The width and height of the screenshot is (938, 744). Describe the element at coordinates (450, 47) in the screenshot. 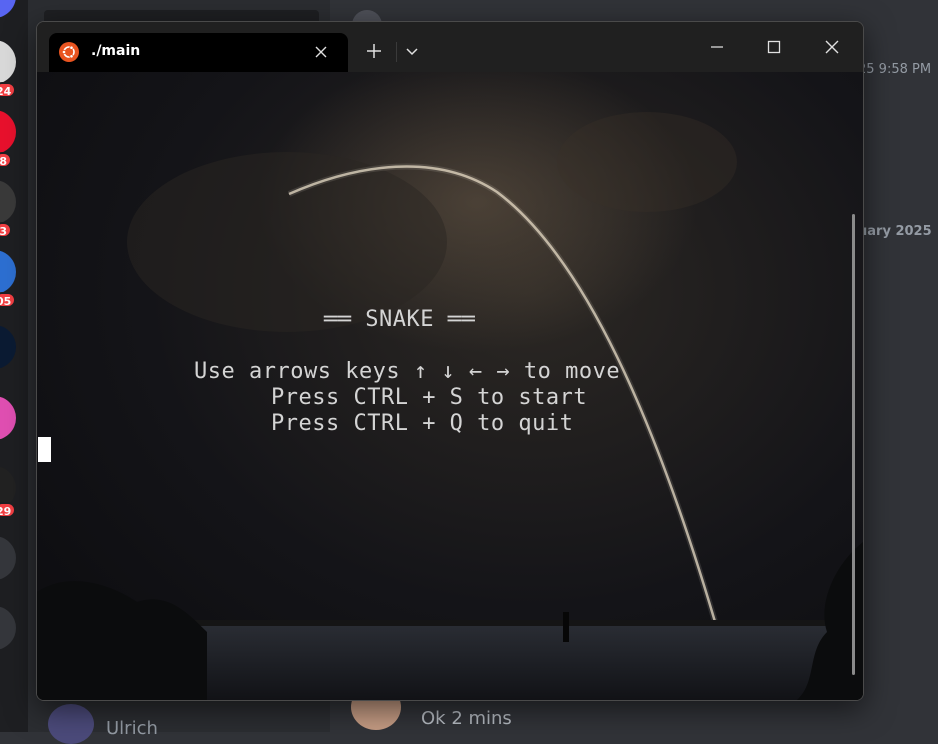

I see `title-bar: ./main` at that location.